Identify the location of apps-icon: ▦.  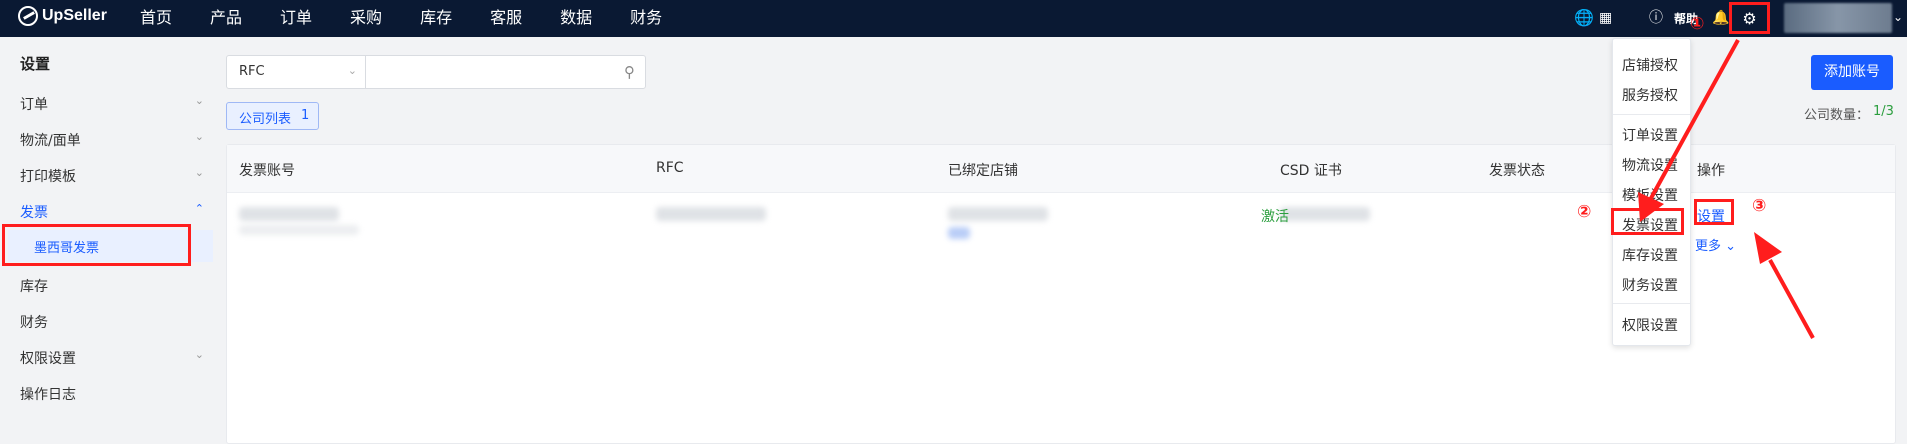
(1605, 18).